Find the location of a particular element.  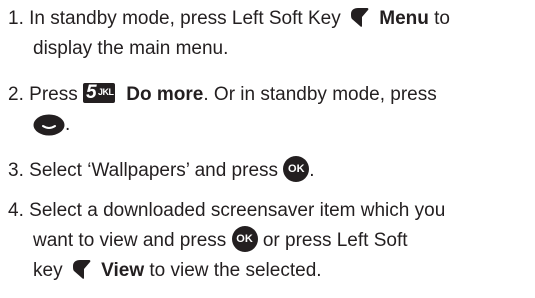

step-3-line-1: 3. Select ‘Wallpapers’ and press OK. is located at coordinates (161, 170).